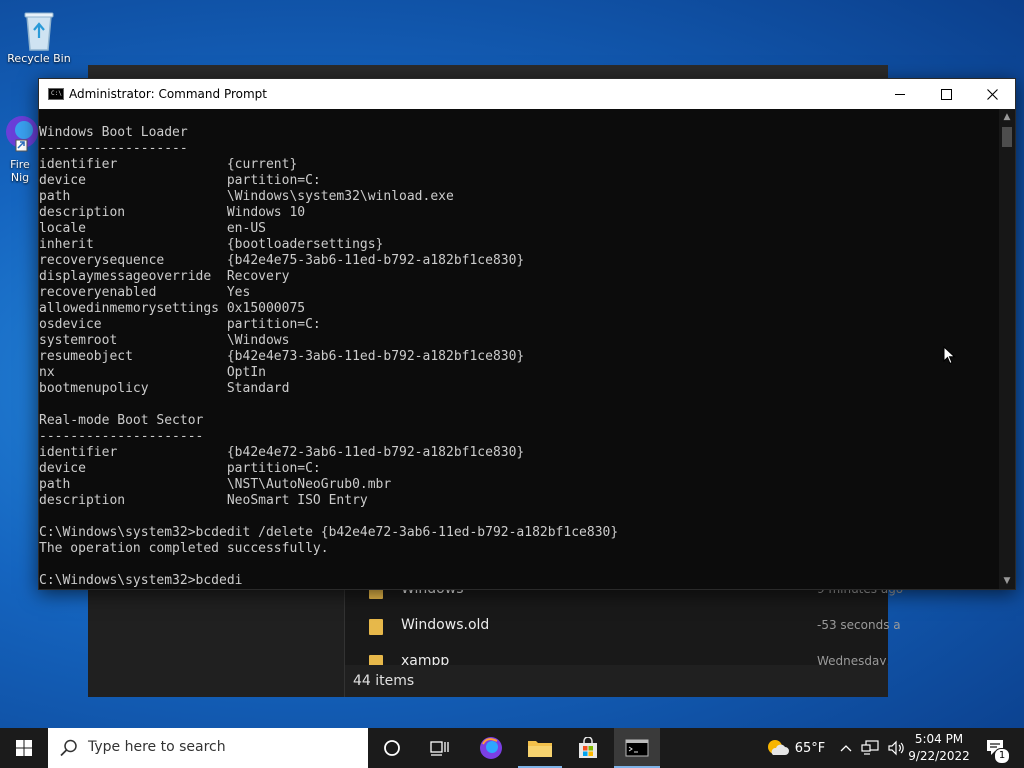 This screenshot has width=1024, height=768. What do you see at coordinates (172, 212) in the screenshot?
I see `console-line: description Windows 10` at bounding box center [172, 212].